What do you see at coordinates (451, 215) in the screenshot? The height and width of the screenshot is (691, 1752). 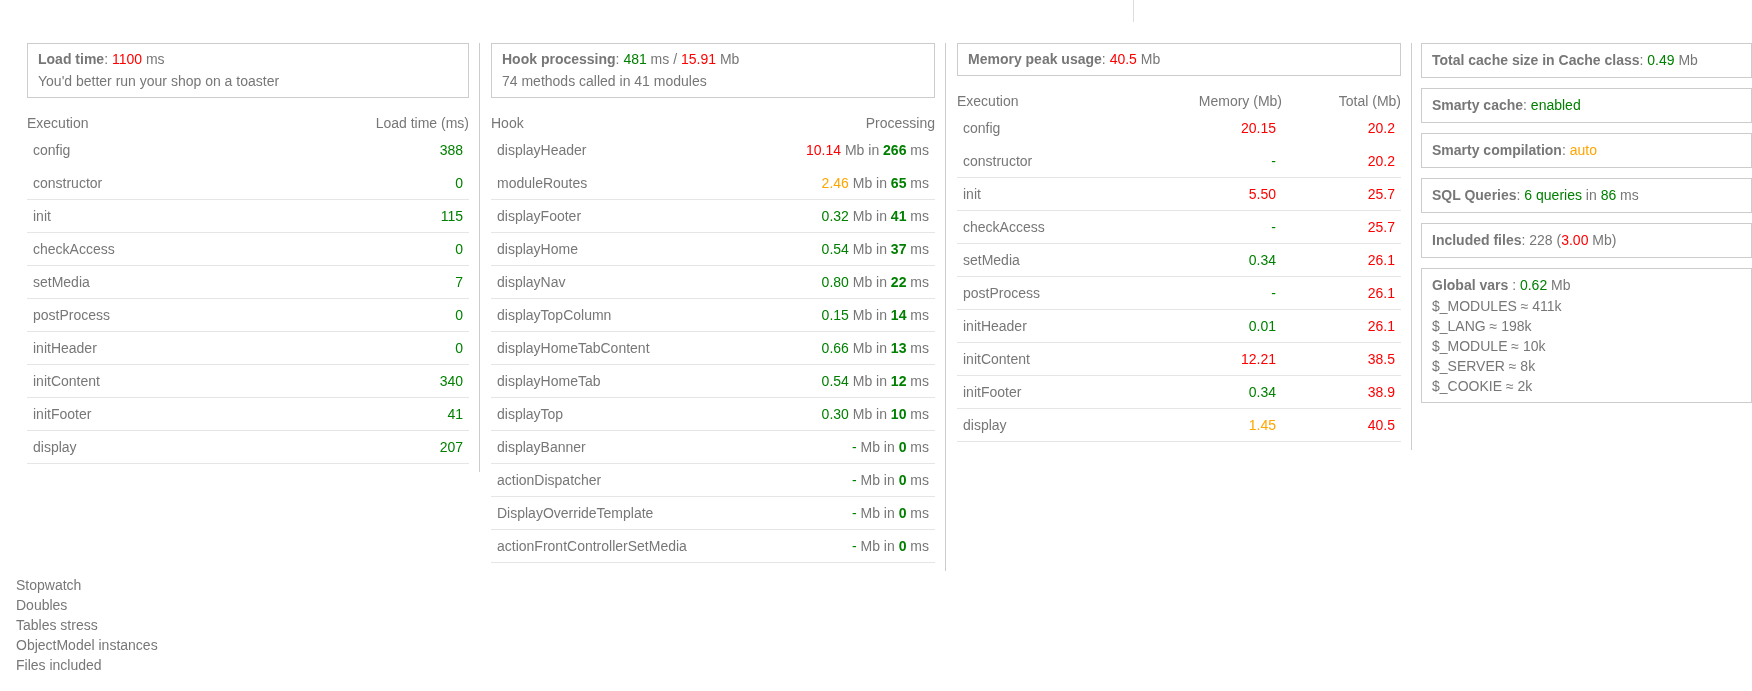 I see `table-cell: 115` at bounding box center [451, 215].